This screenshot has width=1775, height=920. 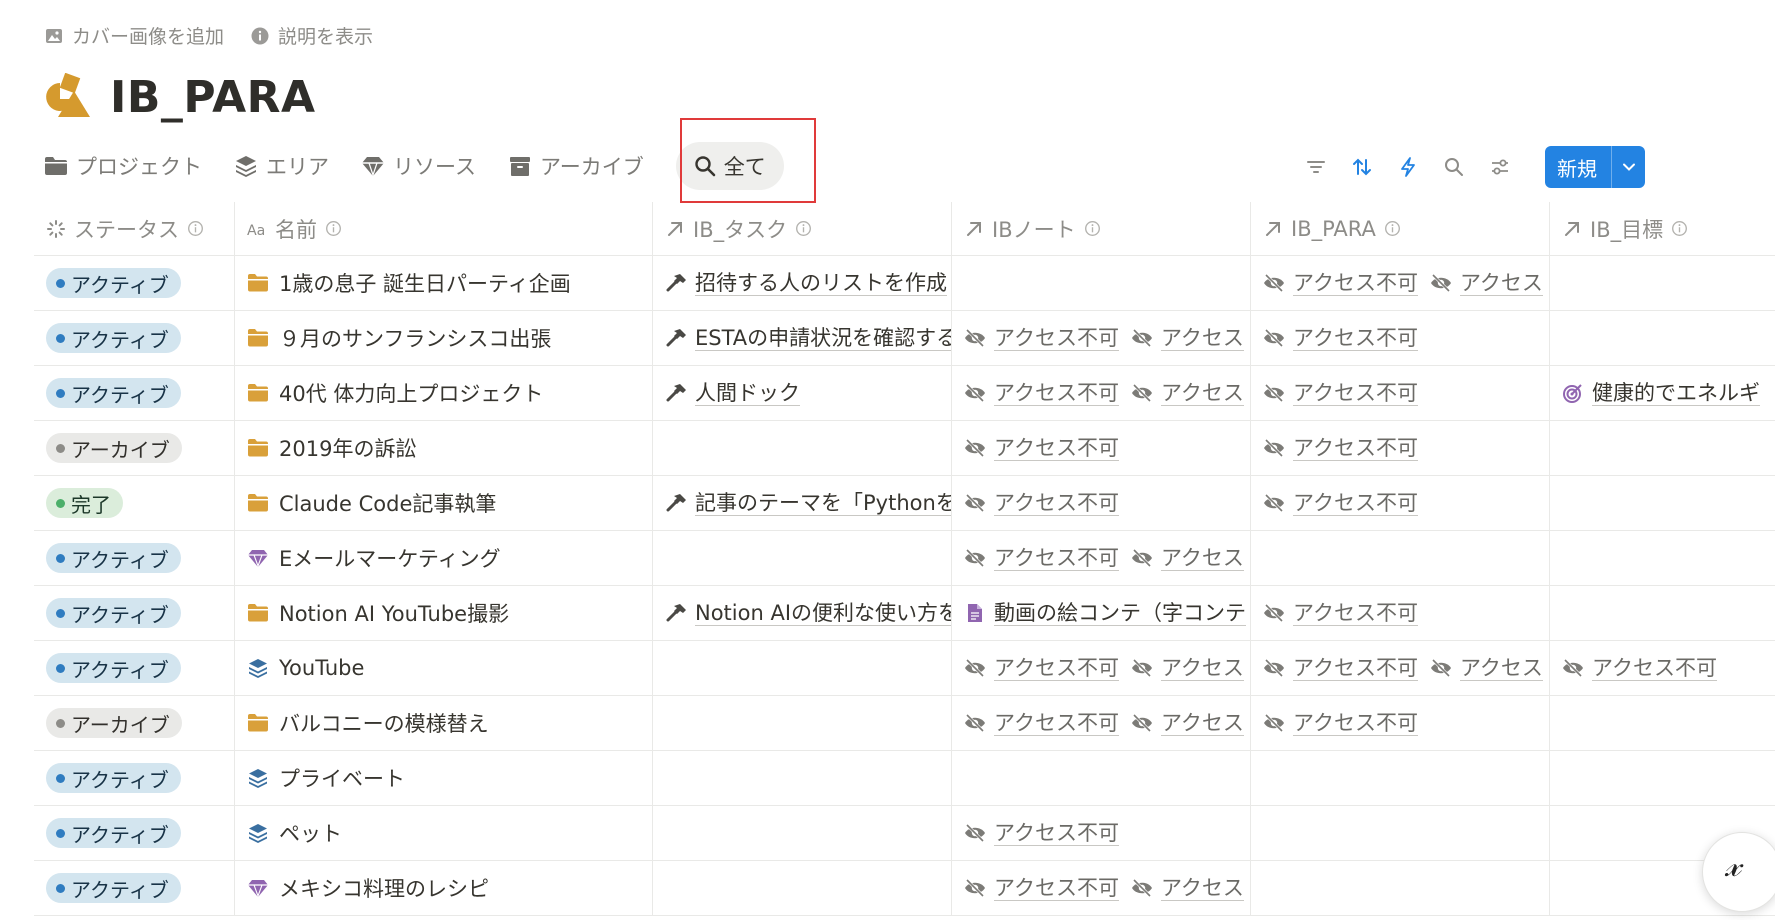 What do you see at coordinates (134, 228) in the screenshot?
I see `column-header-status: ステータス` at bounding box center [134, 228].